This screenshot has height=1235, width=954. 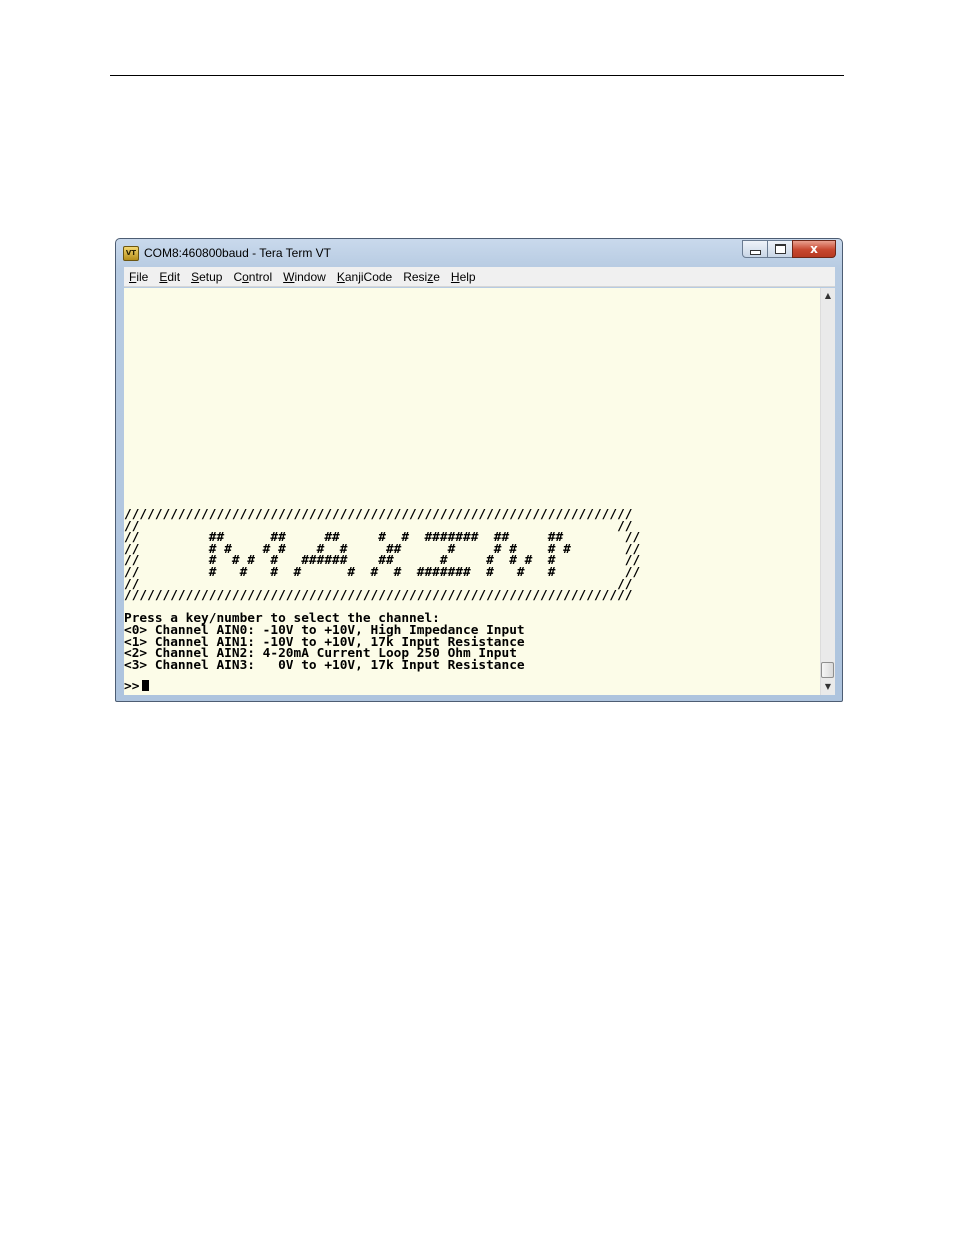 I want to click on minimize-button, so click(x=755, y=249).